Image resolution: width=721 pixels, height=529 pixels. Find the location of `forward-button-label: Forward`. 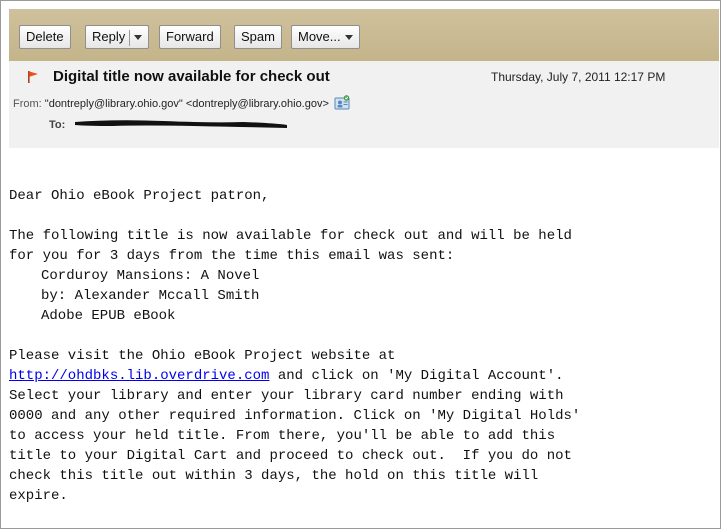

forward-button-label: Forward is located at coordinates (190, 36).